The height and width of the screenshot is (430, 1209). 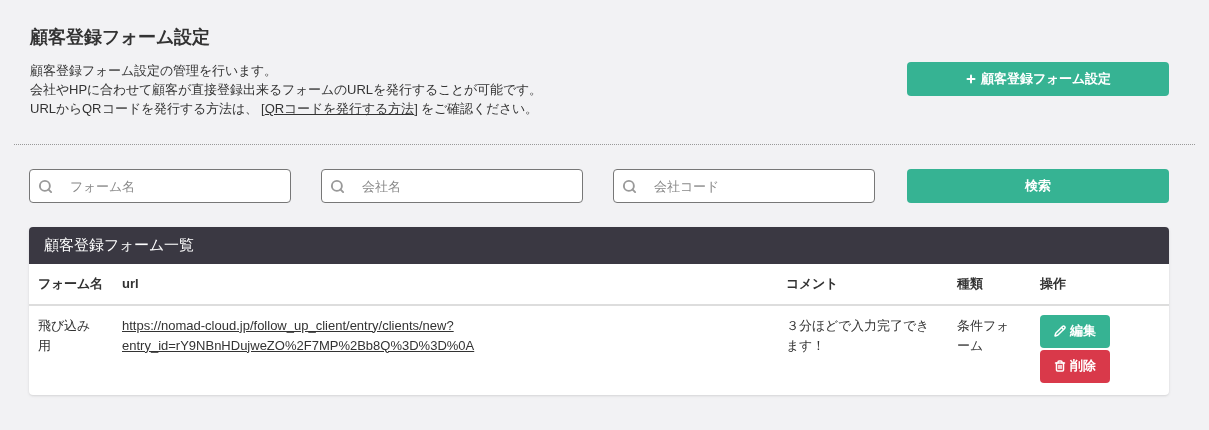 I want to click on delete-button: 削除, so click(x=1075, y=366).